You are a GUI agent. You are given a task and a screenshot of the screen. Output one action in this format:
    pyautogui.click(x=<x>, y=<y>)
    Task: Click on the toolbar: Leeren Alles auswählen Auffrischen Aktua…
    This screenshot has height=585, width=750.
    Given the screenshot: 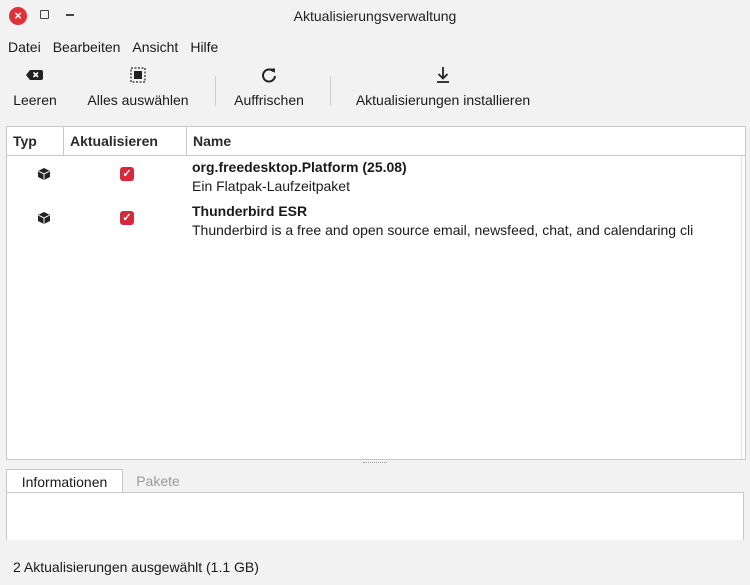 What is the action you would take?
    pyautogui.click(x=375, y=91)
    